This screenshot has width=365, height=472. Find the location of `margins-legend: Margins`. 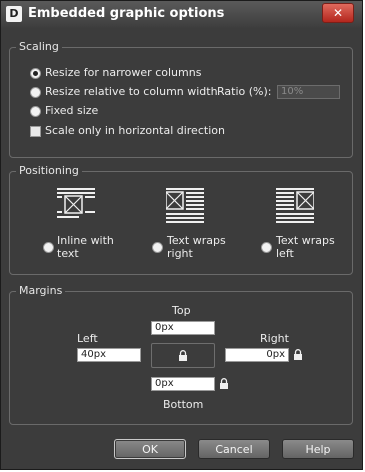

margins-legend: Margins is located at coordinates (41, 290).